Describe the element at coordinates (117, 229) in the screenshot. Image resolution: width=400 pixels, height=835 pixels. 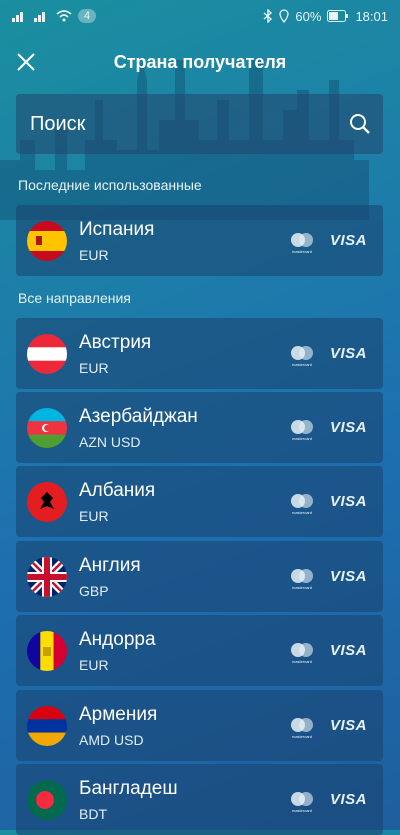
I see `country-name: Испания` at that location.